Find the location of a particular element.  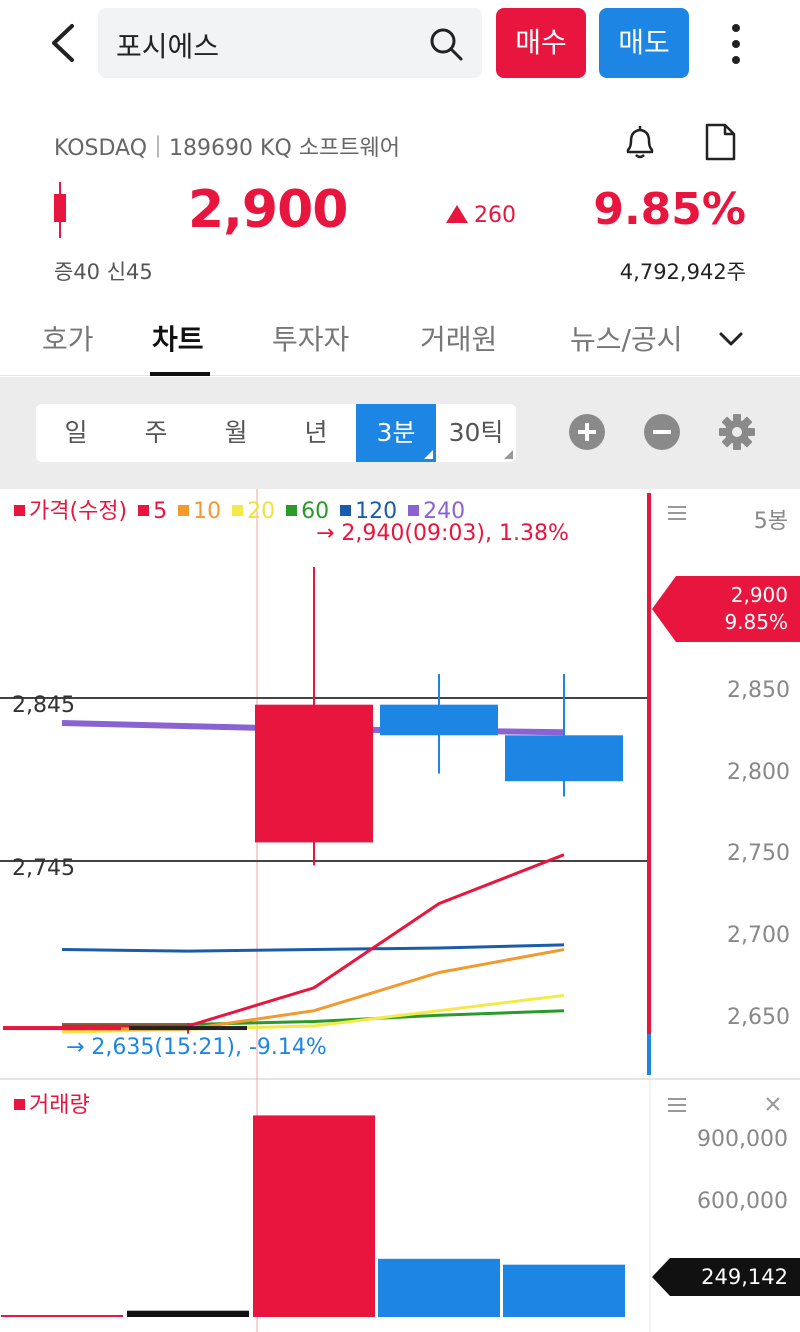

period-30tick-label: 30틱 is located at coordinates (476, 432).